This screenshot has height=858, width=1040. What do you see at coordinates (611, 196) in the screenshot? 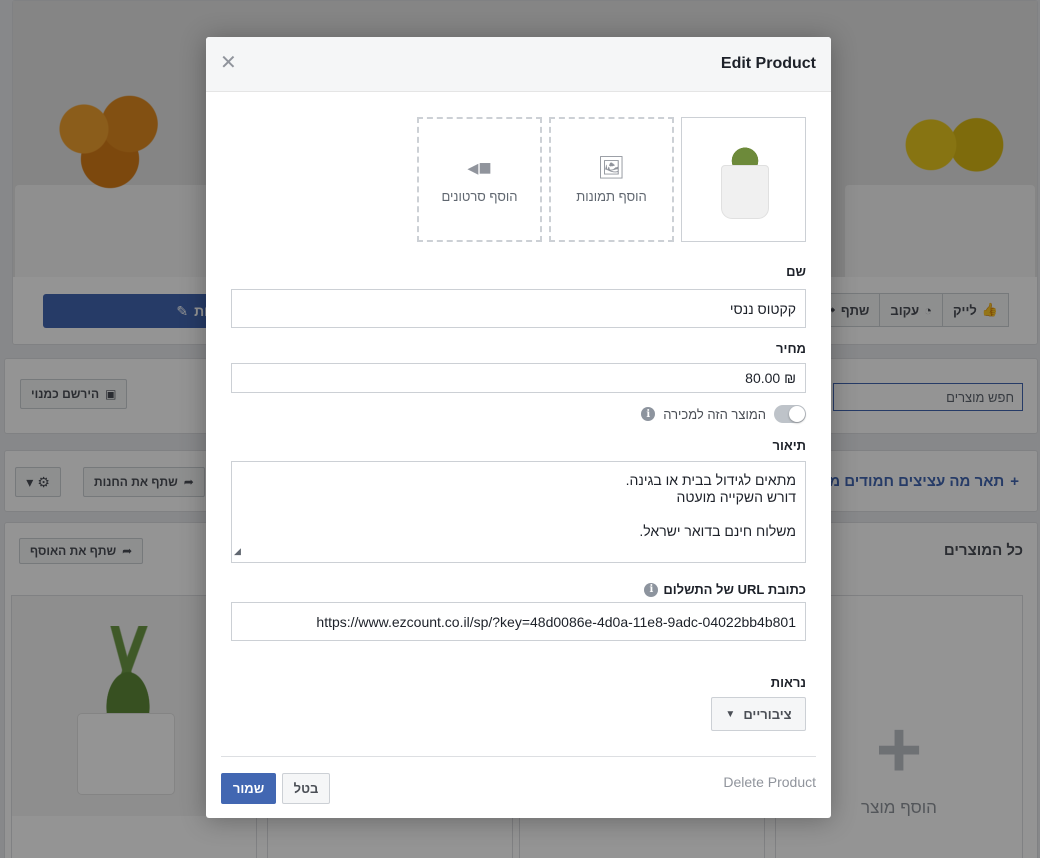
I see `add-photos-label: הוסף תמונות` at bounding box center [611, 196].